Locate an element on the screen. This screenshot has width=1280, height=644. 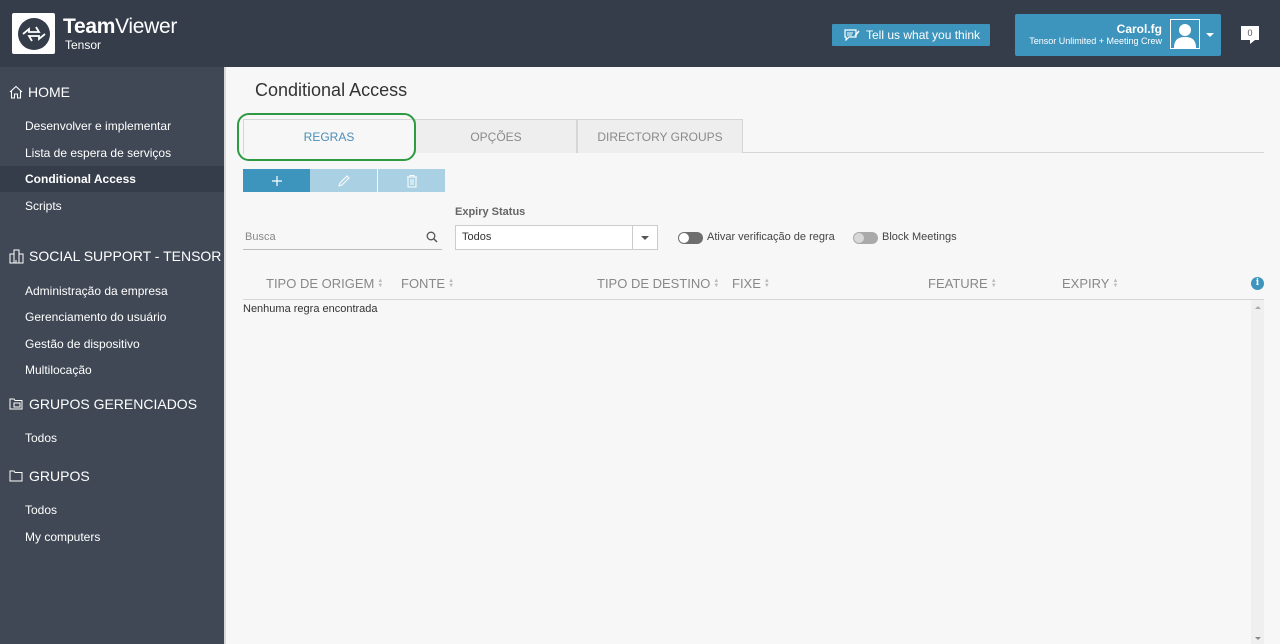
info-icon: i is located at coordinates (1257, 283).